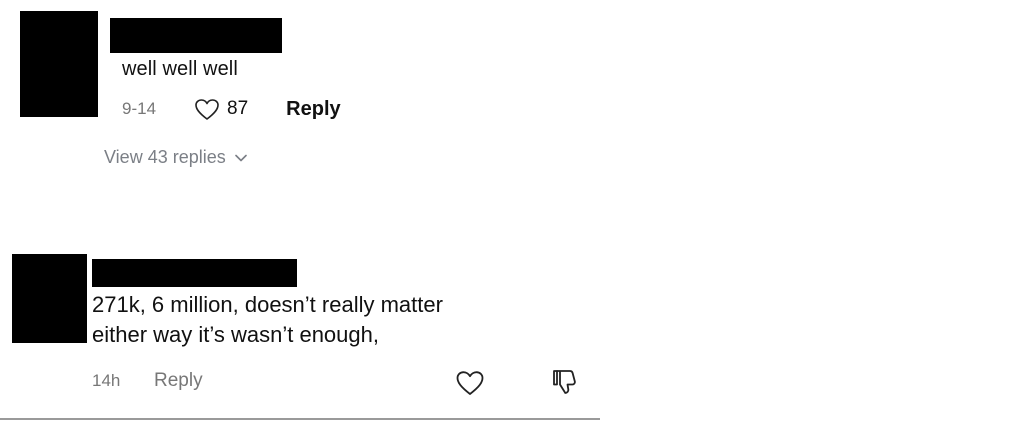  Describe the element at coordinates (565, 382) in the screenshot. I see `thumbs-down-icon` at that location.